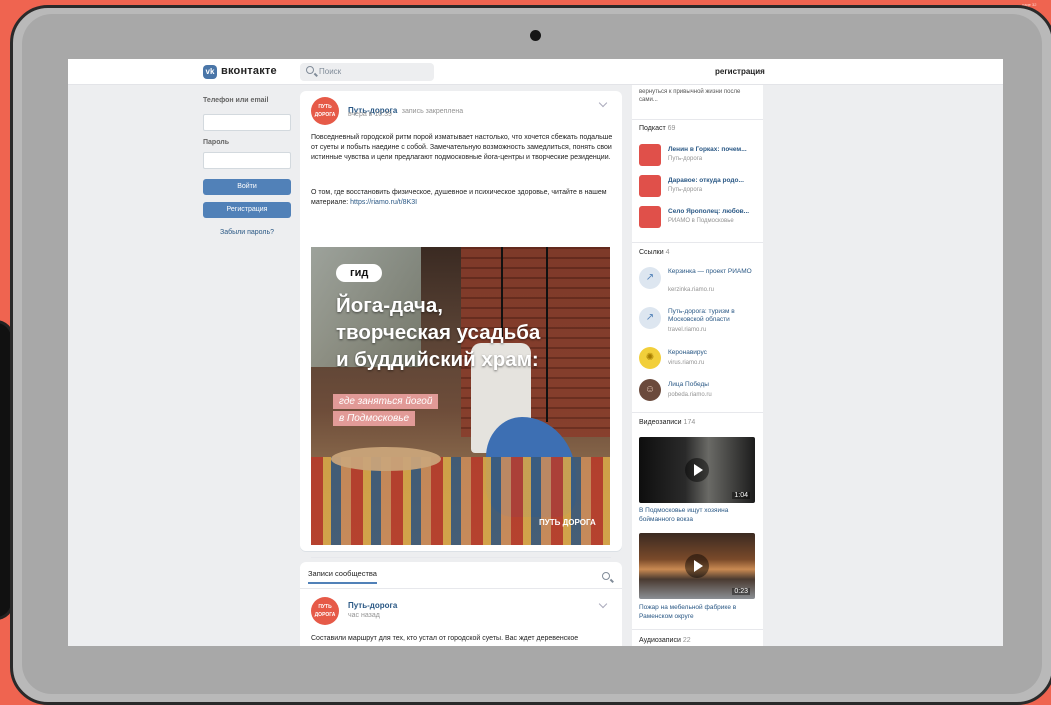 The width and height of the screenshot is (1051, 705). I want to click on link-title: Лица Победы, so click(688, 384).